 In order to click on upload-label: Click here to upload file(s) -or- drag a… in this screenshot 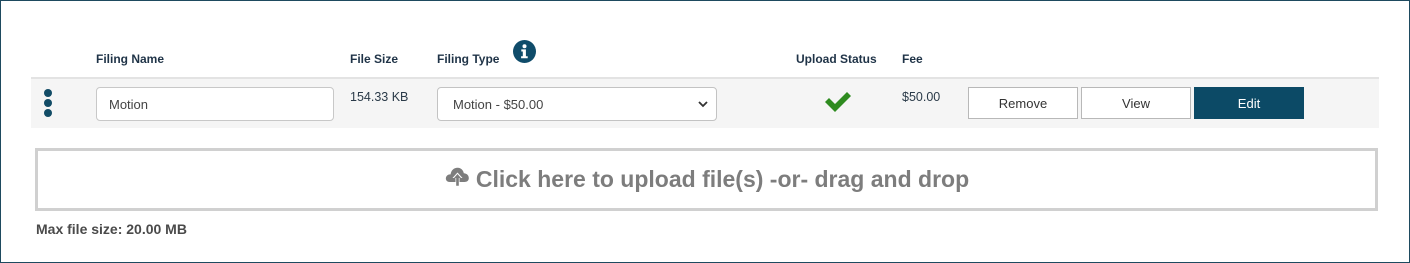, I will do `click(722, 179)`.